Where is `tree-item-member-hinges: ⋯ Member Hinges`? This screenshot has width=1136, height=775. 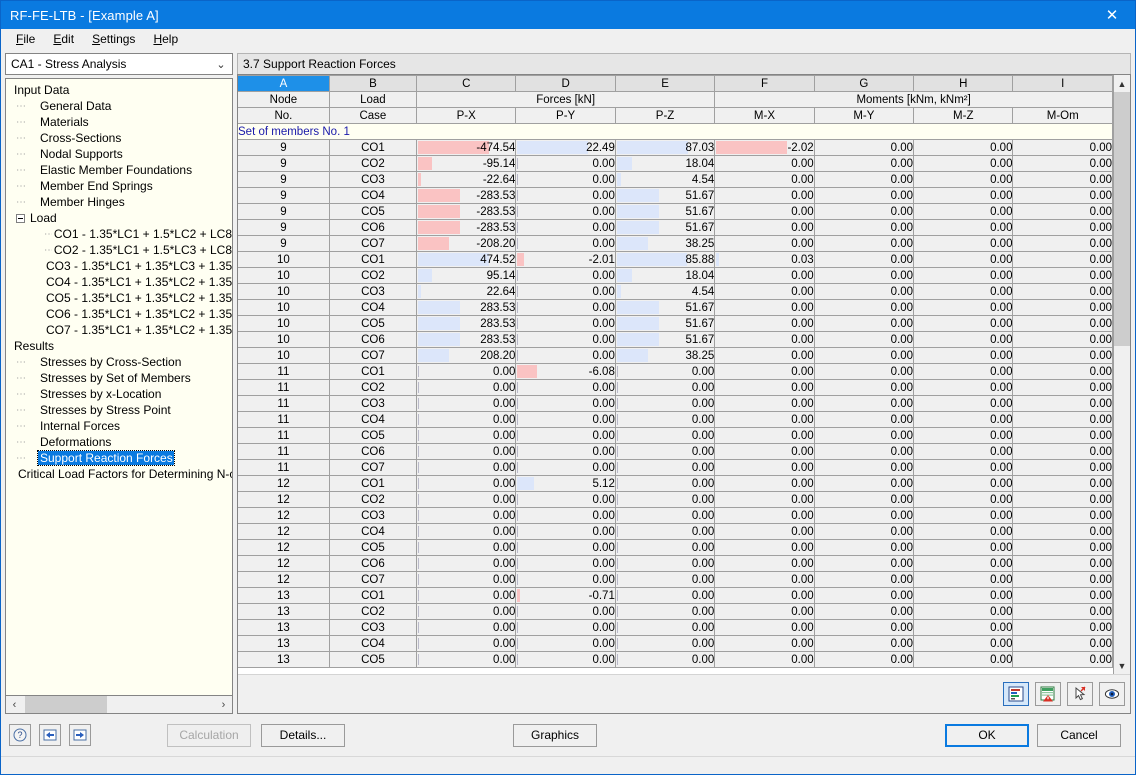 tree-item-member-hinges: ⋯ Member Hinges is located at coordinates (119, 202).